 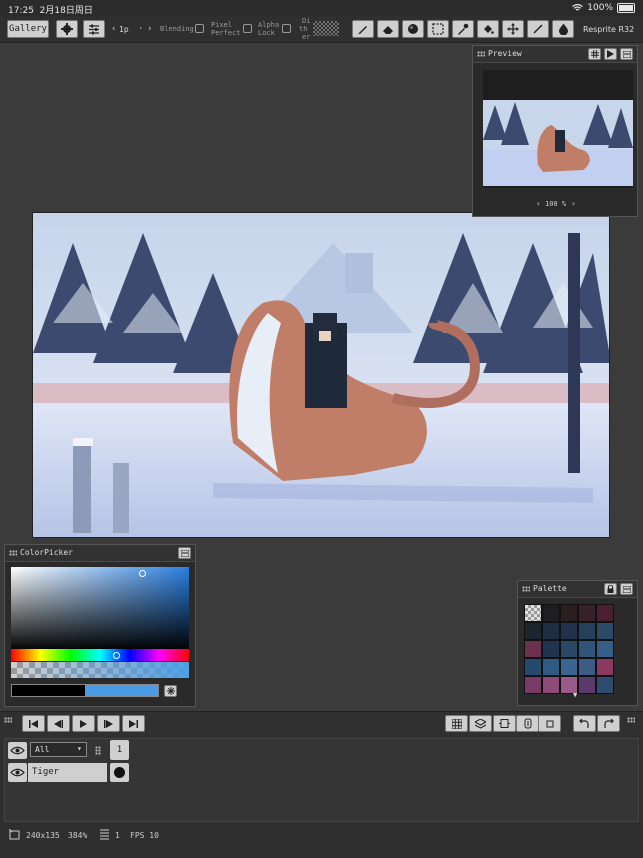 What do you see at coordinates (610, 54) in the screenshot?
I see `preview-play-button` at bounding box center [610, 54].